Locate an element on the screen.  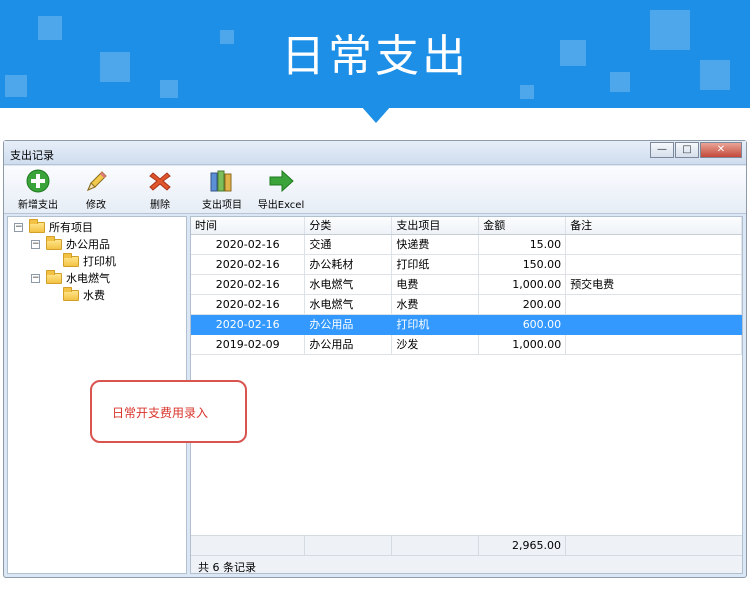
window-titlebar: 支出记录 — □ ✕ is located at coordinates (375, 153).